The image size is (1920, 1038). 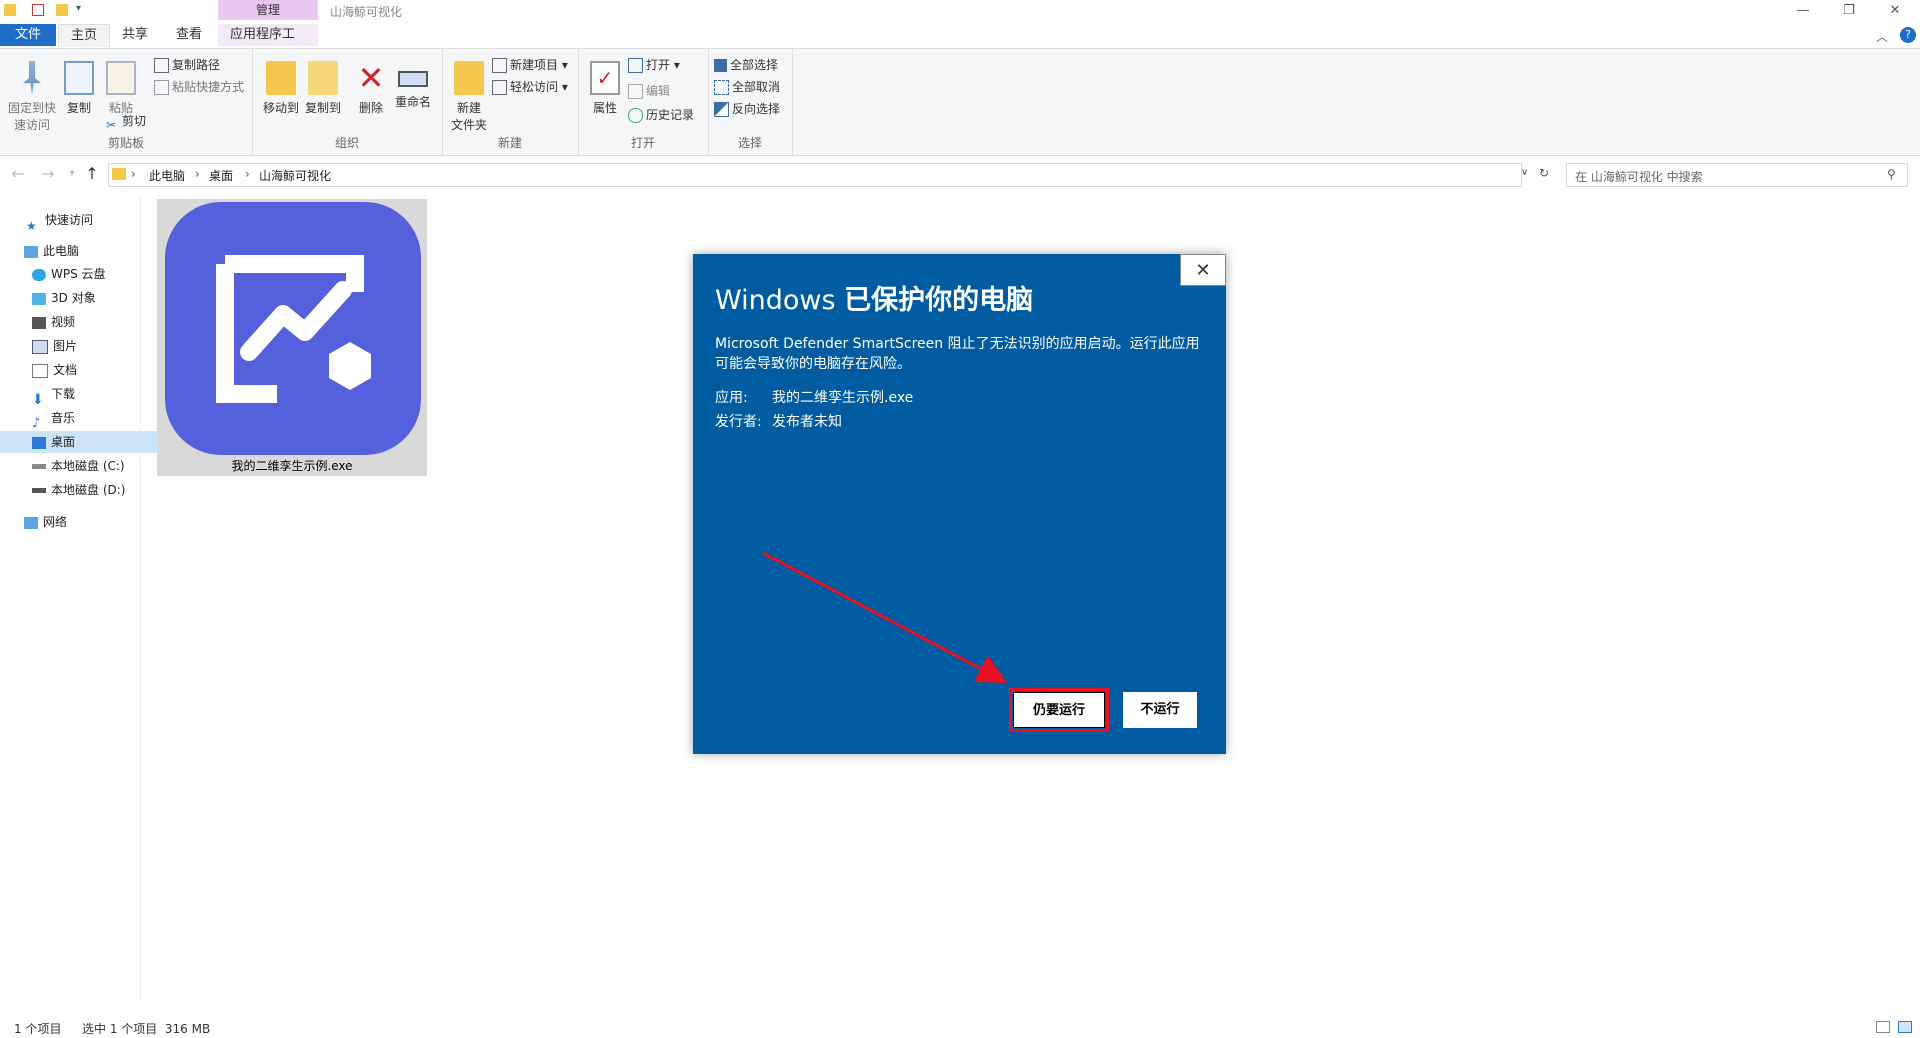 What do you see at coordinates (1544, 173) in the screenshot?
I see `refresh-icon: ↻` at bounding box center [1544, 173].